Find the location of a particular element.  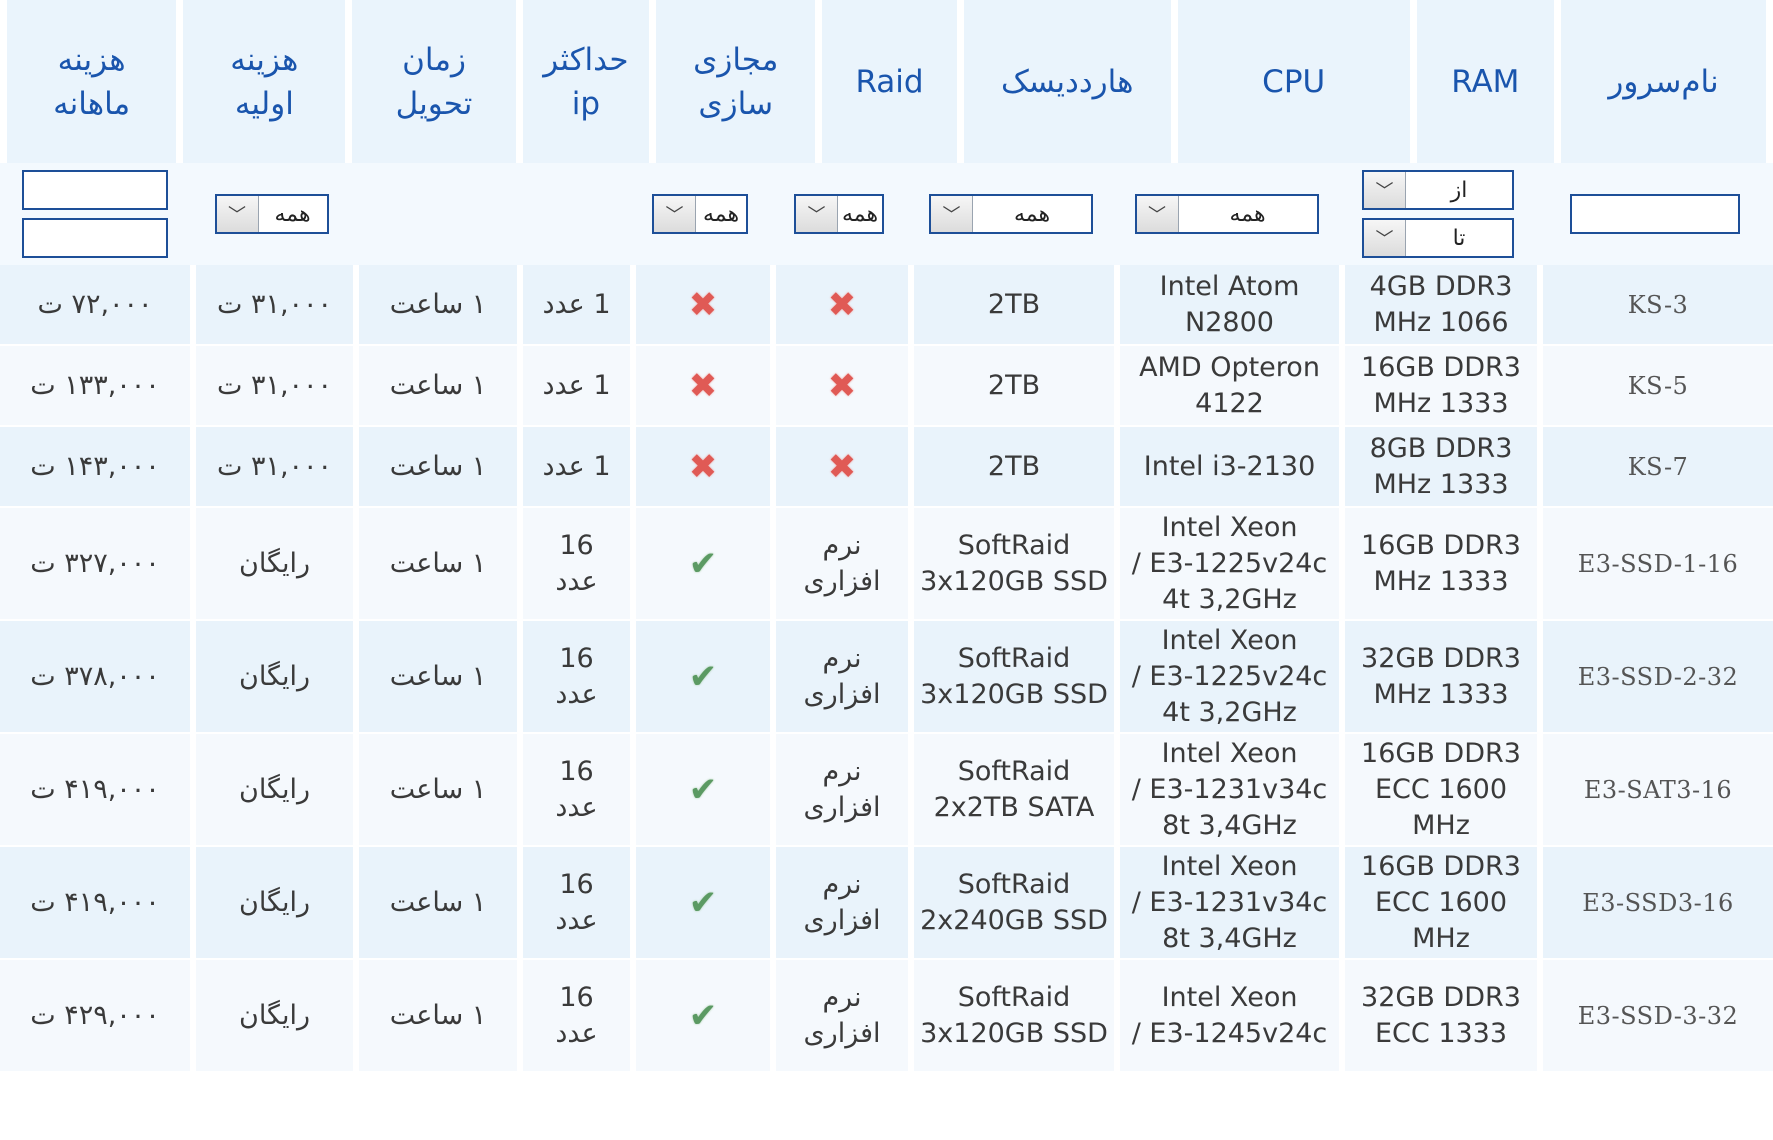

header-max-ip-line2: ip is located at coordinates (586, 103).